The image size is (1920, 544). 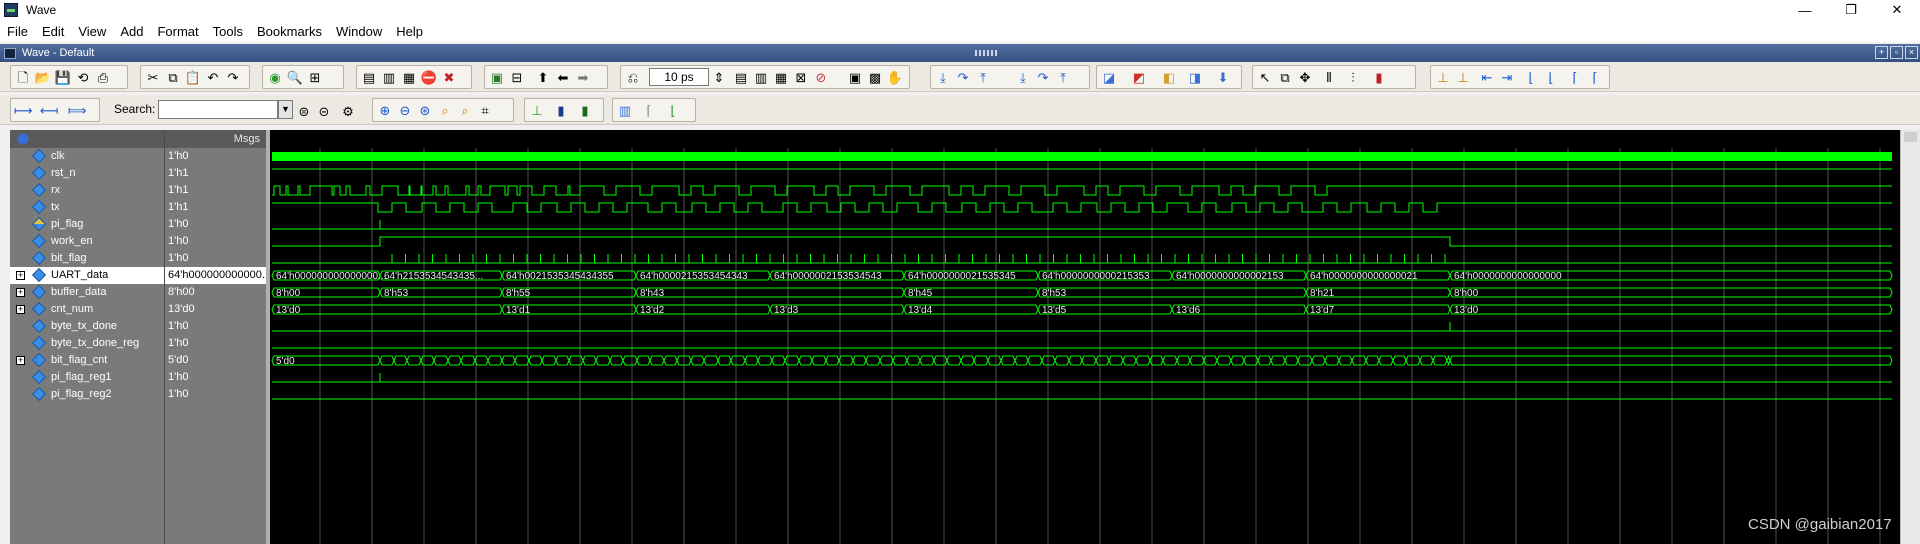 What do you see at coordinates (517, 78) in the screenshot?
I see `step-dropdown-icon: ⊟` at bounding box center [517, 78].